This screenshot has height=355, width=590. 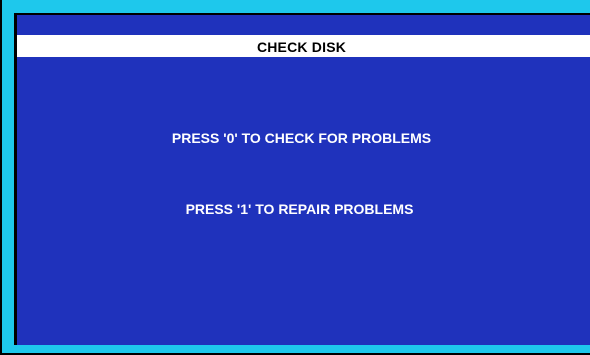 What do you see at coordinates (301, 138) in the screenshot?
I see `option-check-problems: PRESS '0' TO CHECK FOR PROBLEMS` at bounding box center [301, 138].